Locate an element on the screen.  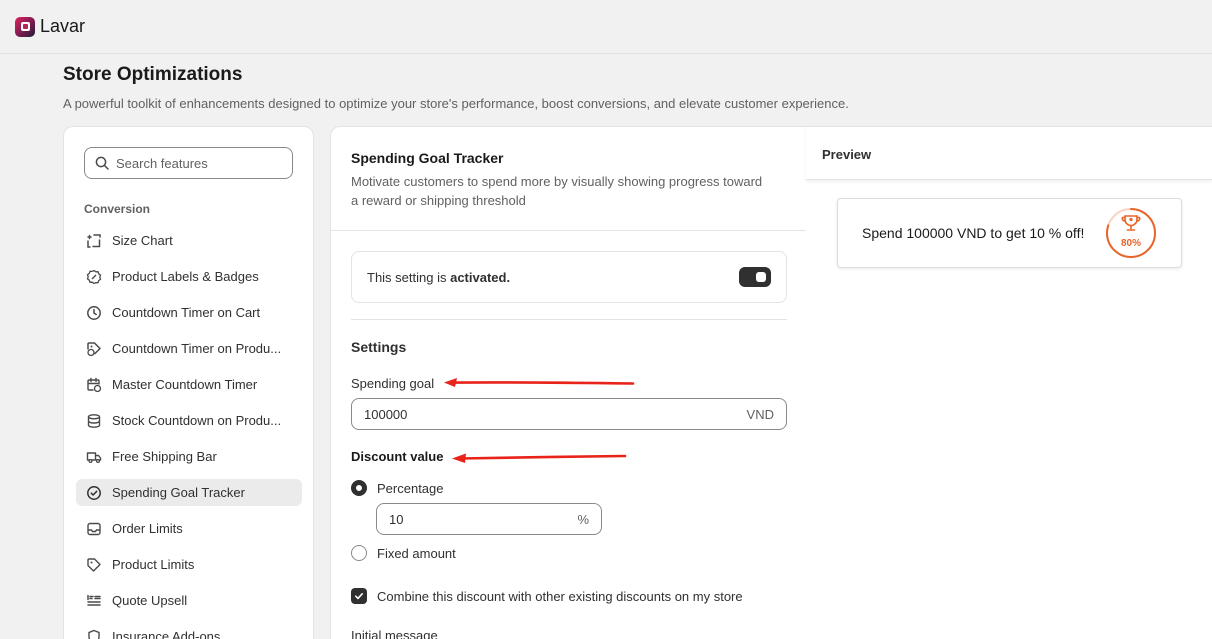
feature-title: Spending Goal Tracker is located at coordinates (427, 158).